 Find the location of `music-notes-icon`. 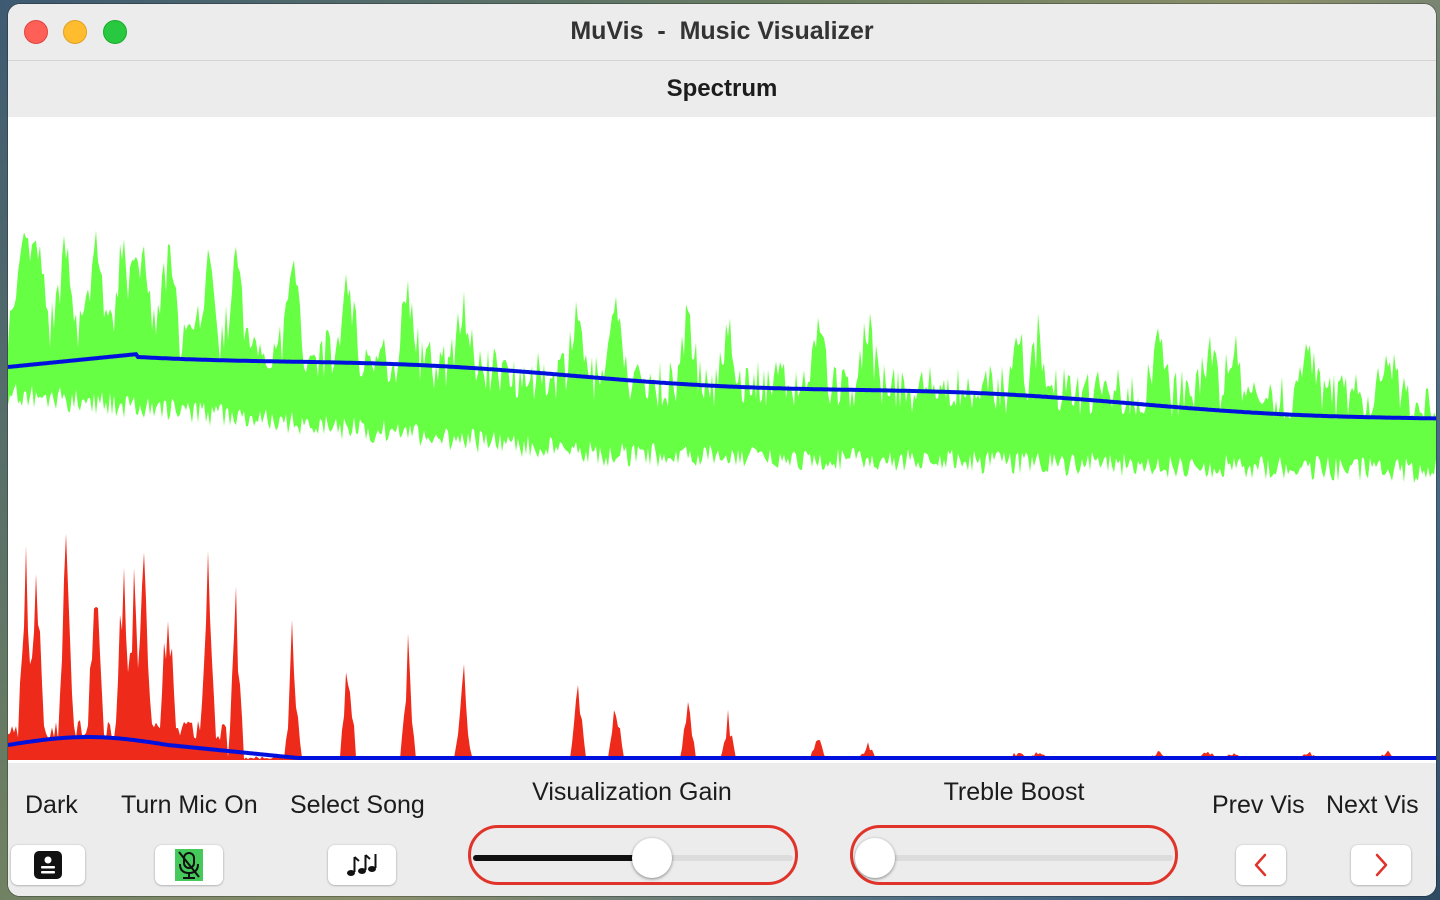

music-notes-icon is located at coordinates (362, 865).